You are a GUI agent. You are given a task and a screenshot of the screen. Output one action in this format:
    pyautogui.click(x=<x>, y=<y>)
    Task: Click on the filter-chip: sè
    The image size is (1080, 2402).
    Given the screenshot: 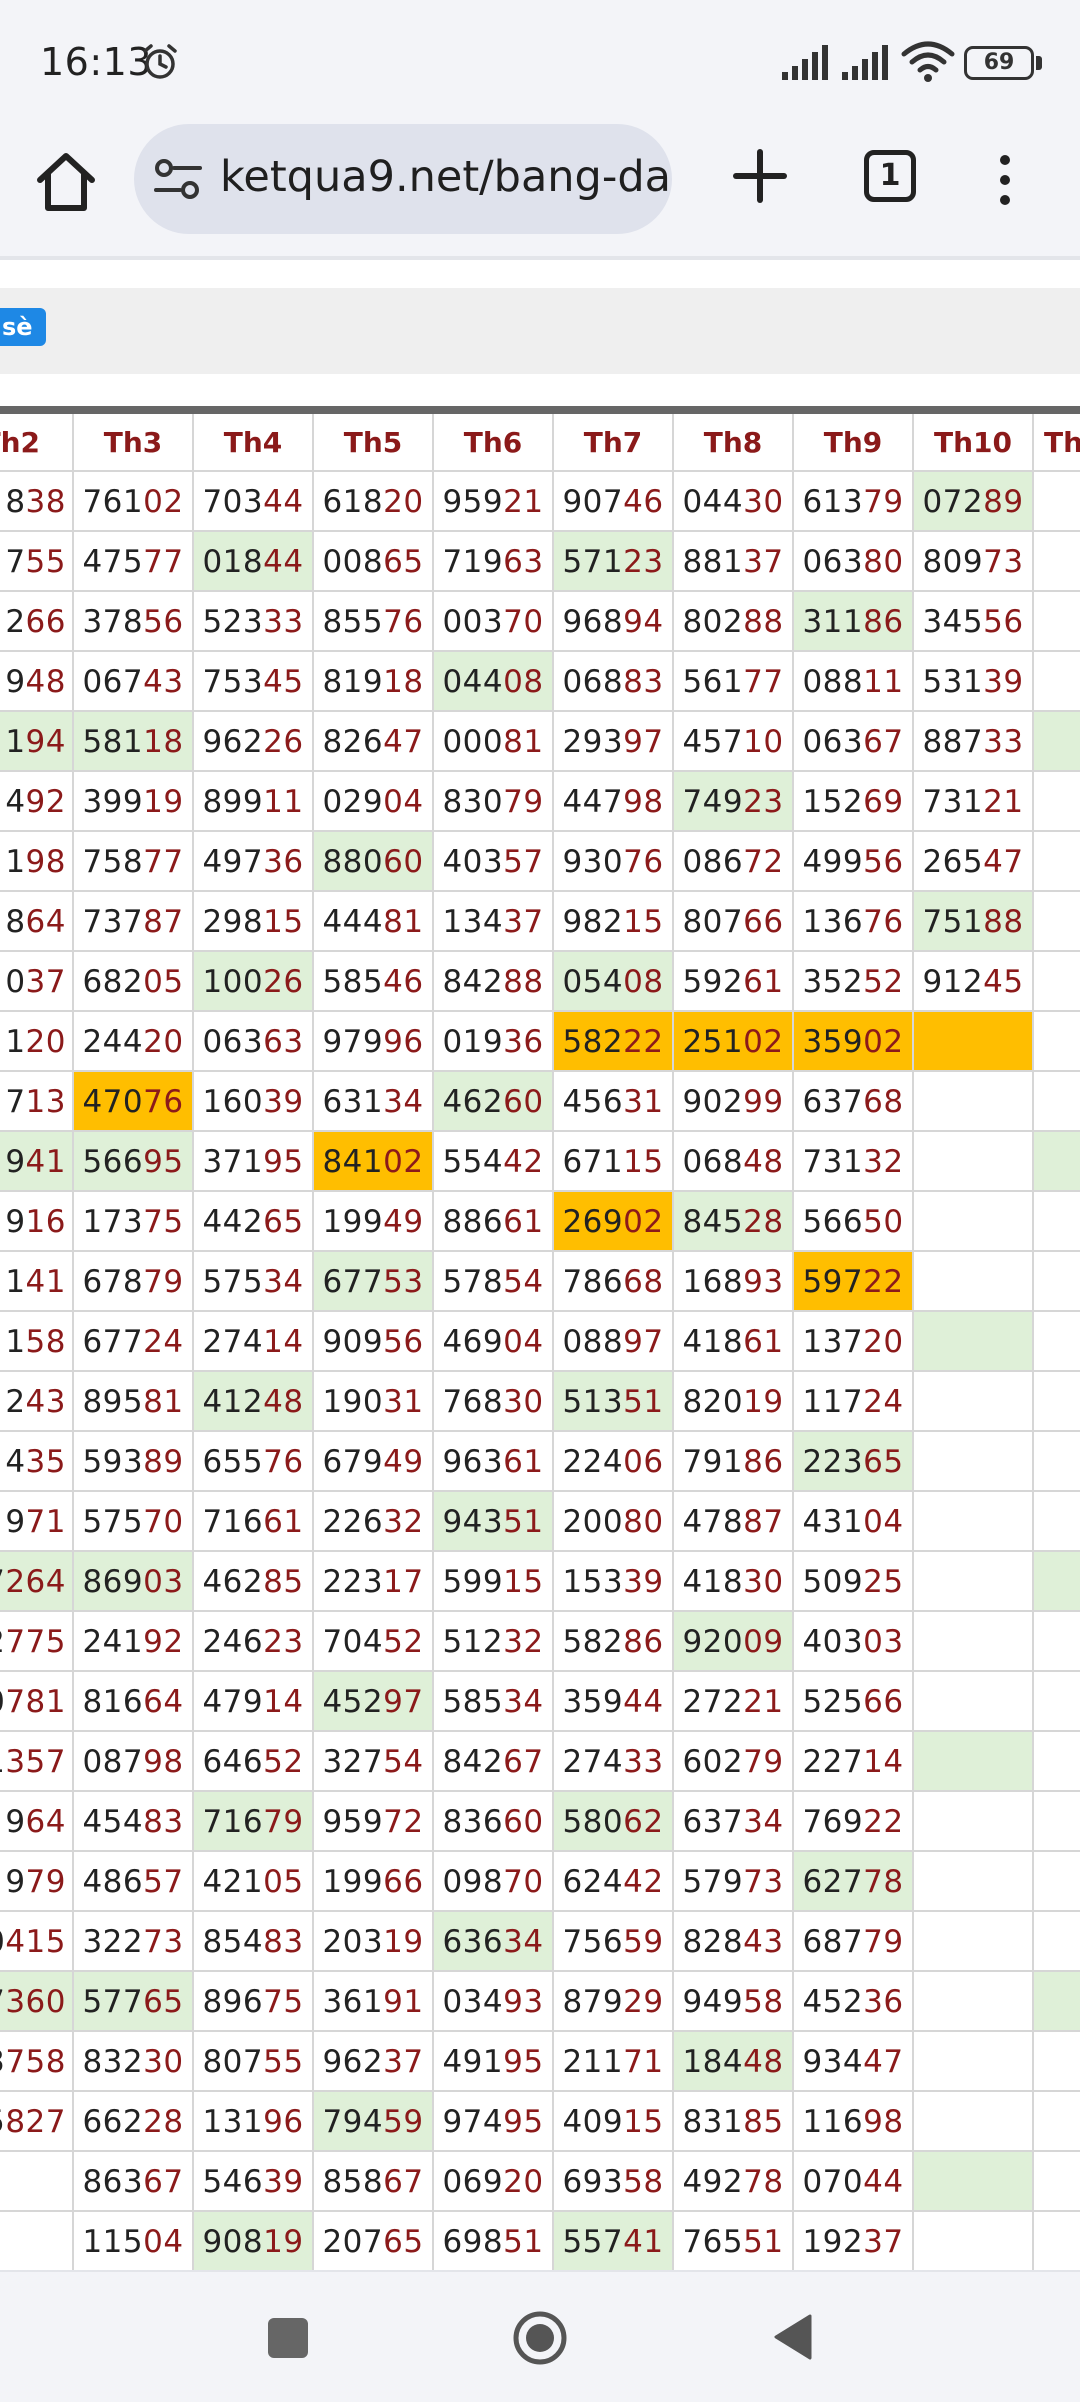 What is the action you would take?
    pyautogui.click(x=23, y=327)
    